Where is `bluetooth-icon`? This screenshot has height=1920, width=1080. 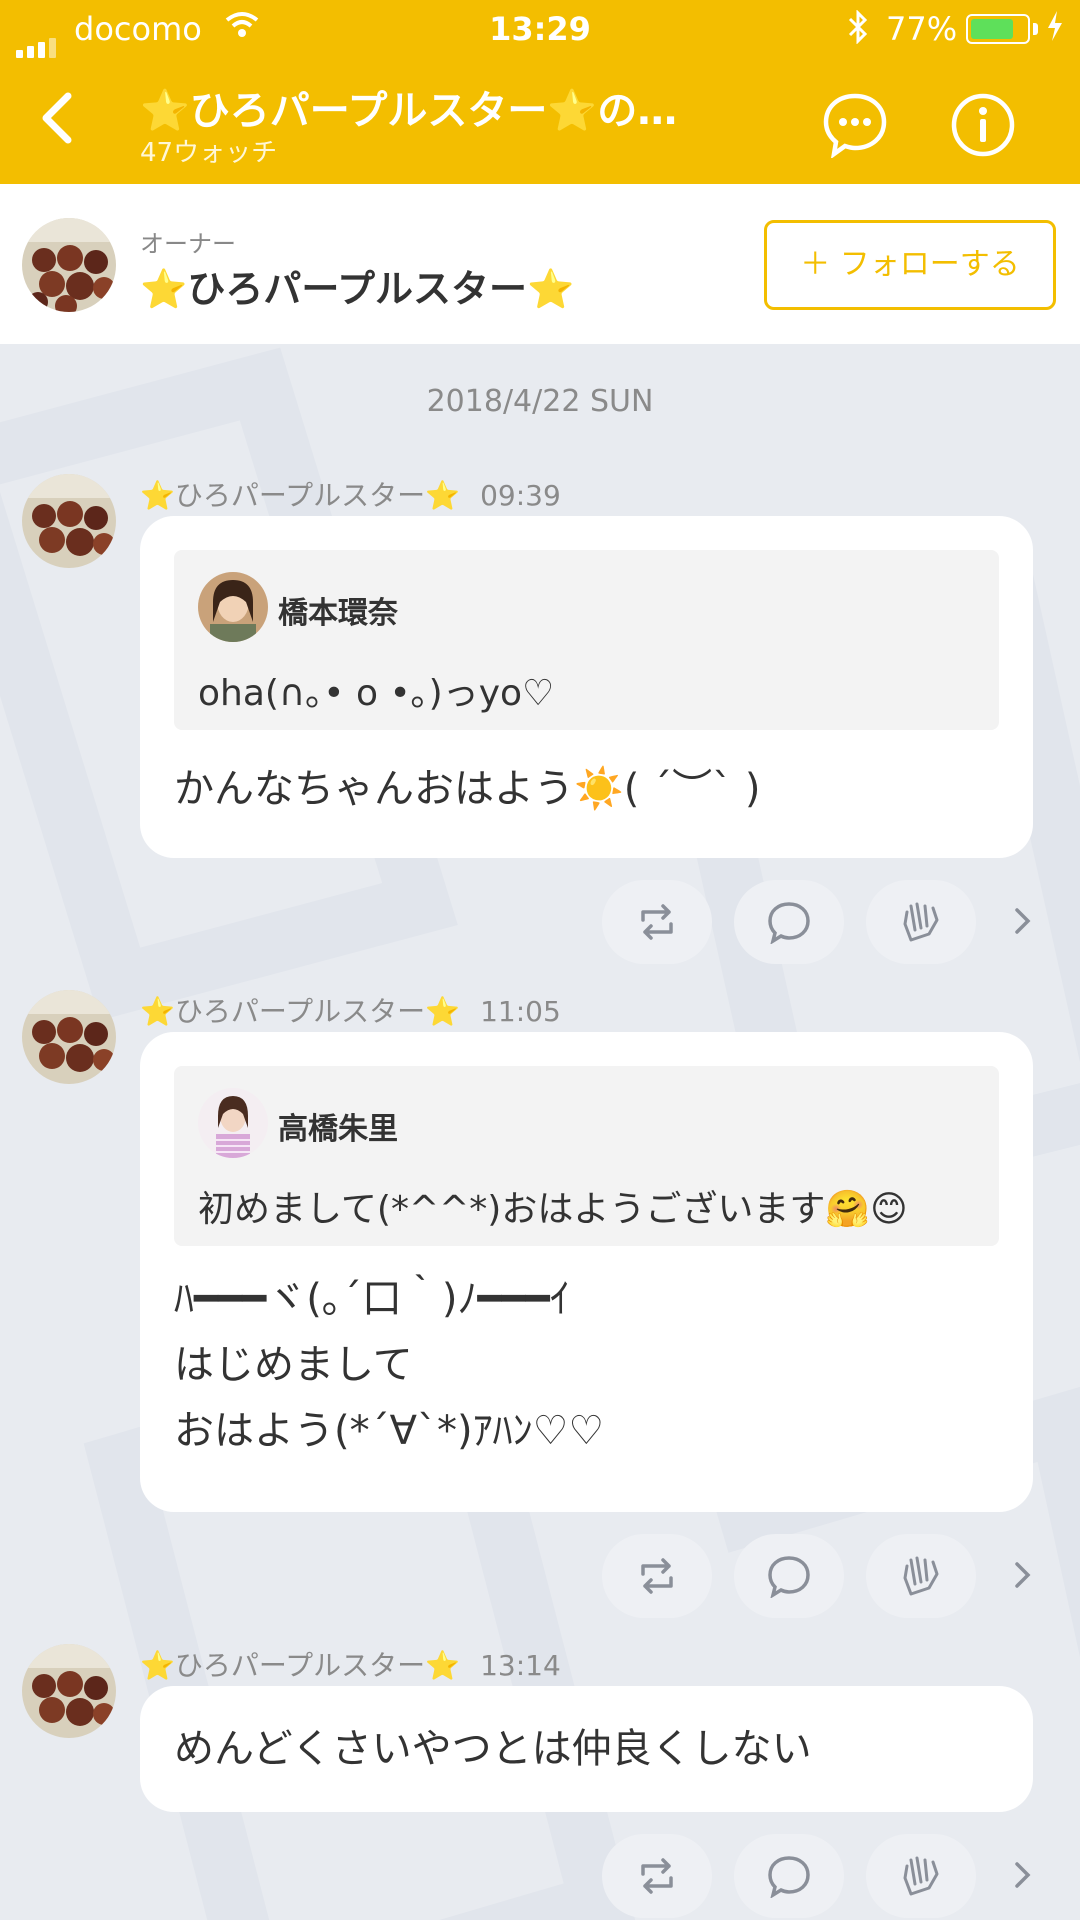 bluetooth-icon is located at coordinates (858, 30).